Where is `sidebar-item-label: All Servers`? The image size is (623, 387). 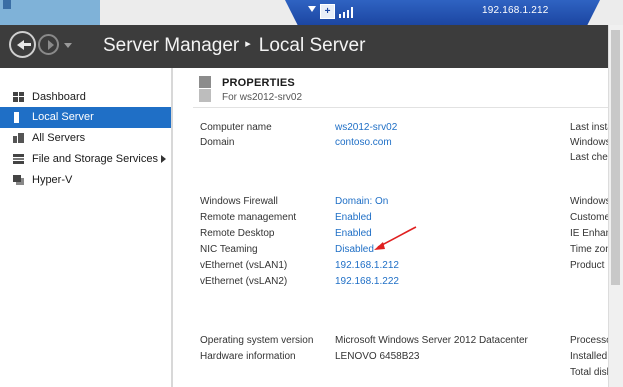
sidebar-item-label: All Servers is located at coordinates (59, 138).